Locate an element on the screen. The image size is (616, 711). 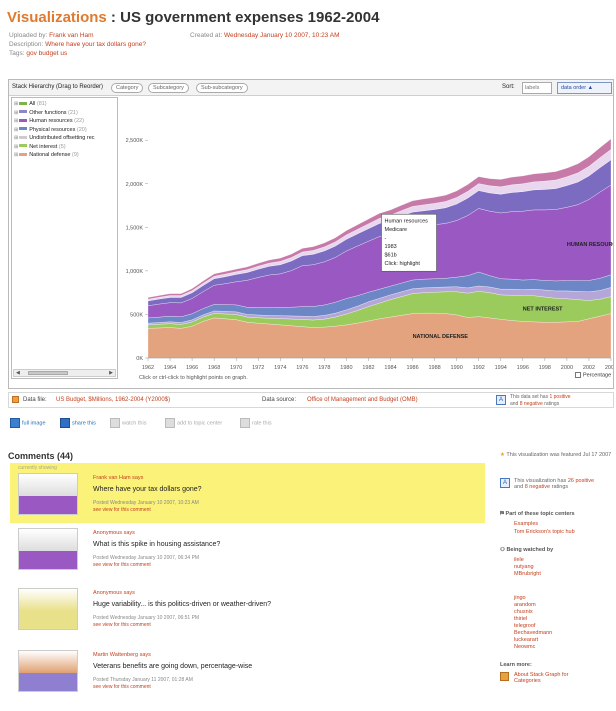
rated-positive: 26 positive is located at coordinates (581, 481).